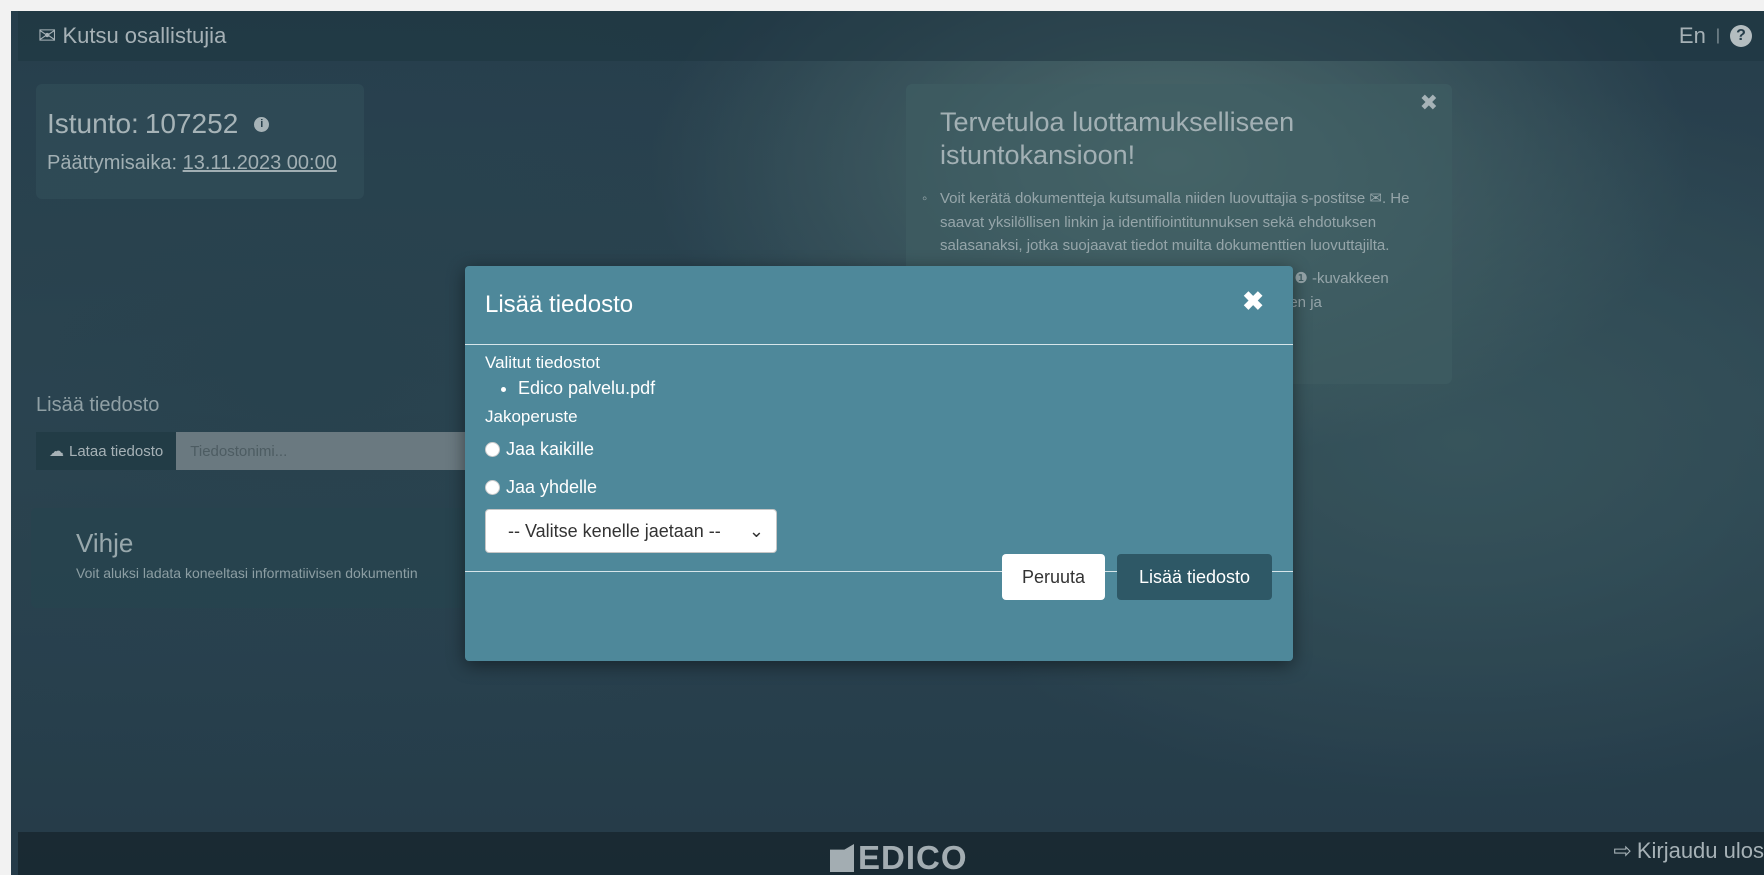  I want to click on share-one-label: Jaa yhdelle, so click(552, 486).